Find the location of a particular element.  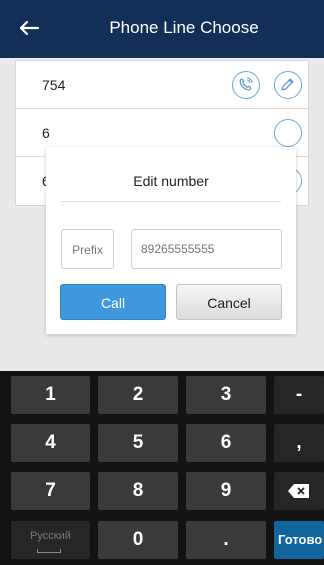

phone-icon is located at coordinates (246, 85).